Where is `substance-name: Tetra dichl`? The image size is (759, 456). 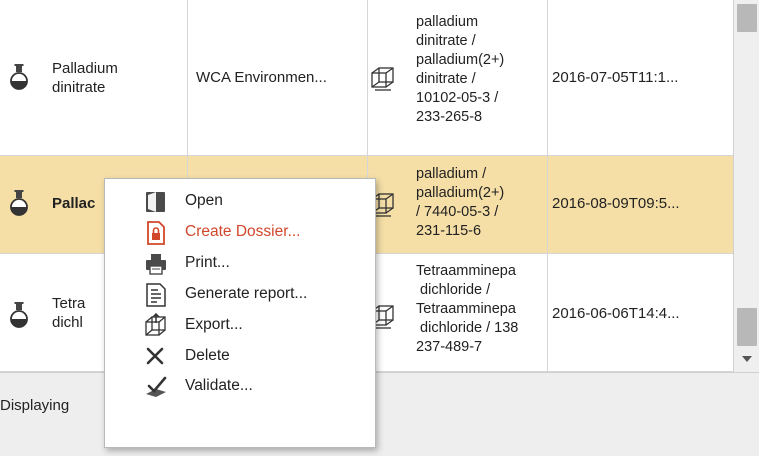
substance-name: Tetra dichl is located at coordinates (69, 313).